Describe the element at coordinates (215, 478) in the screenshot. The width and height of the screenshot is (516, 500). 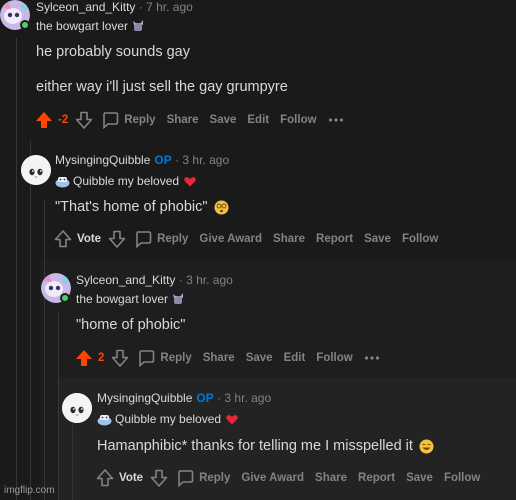
I see `reply-label: Reply` at that location.